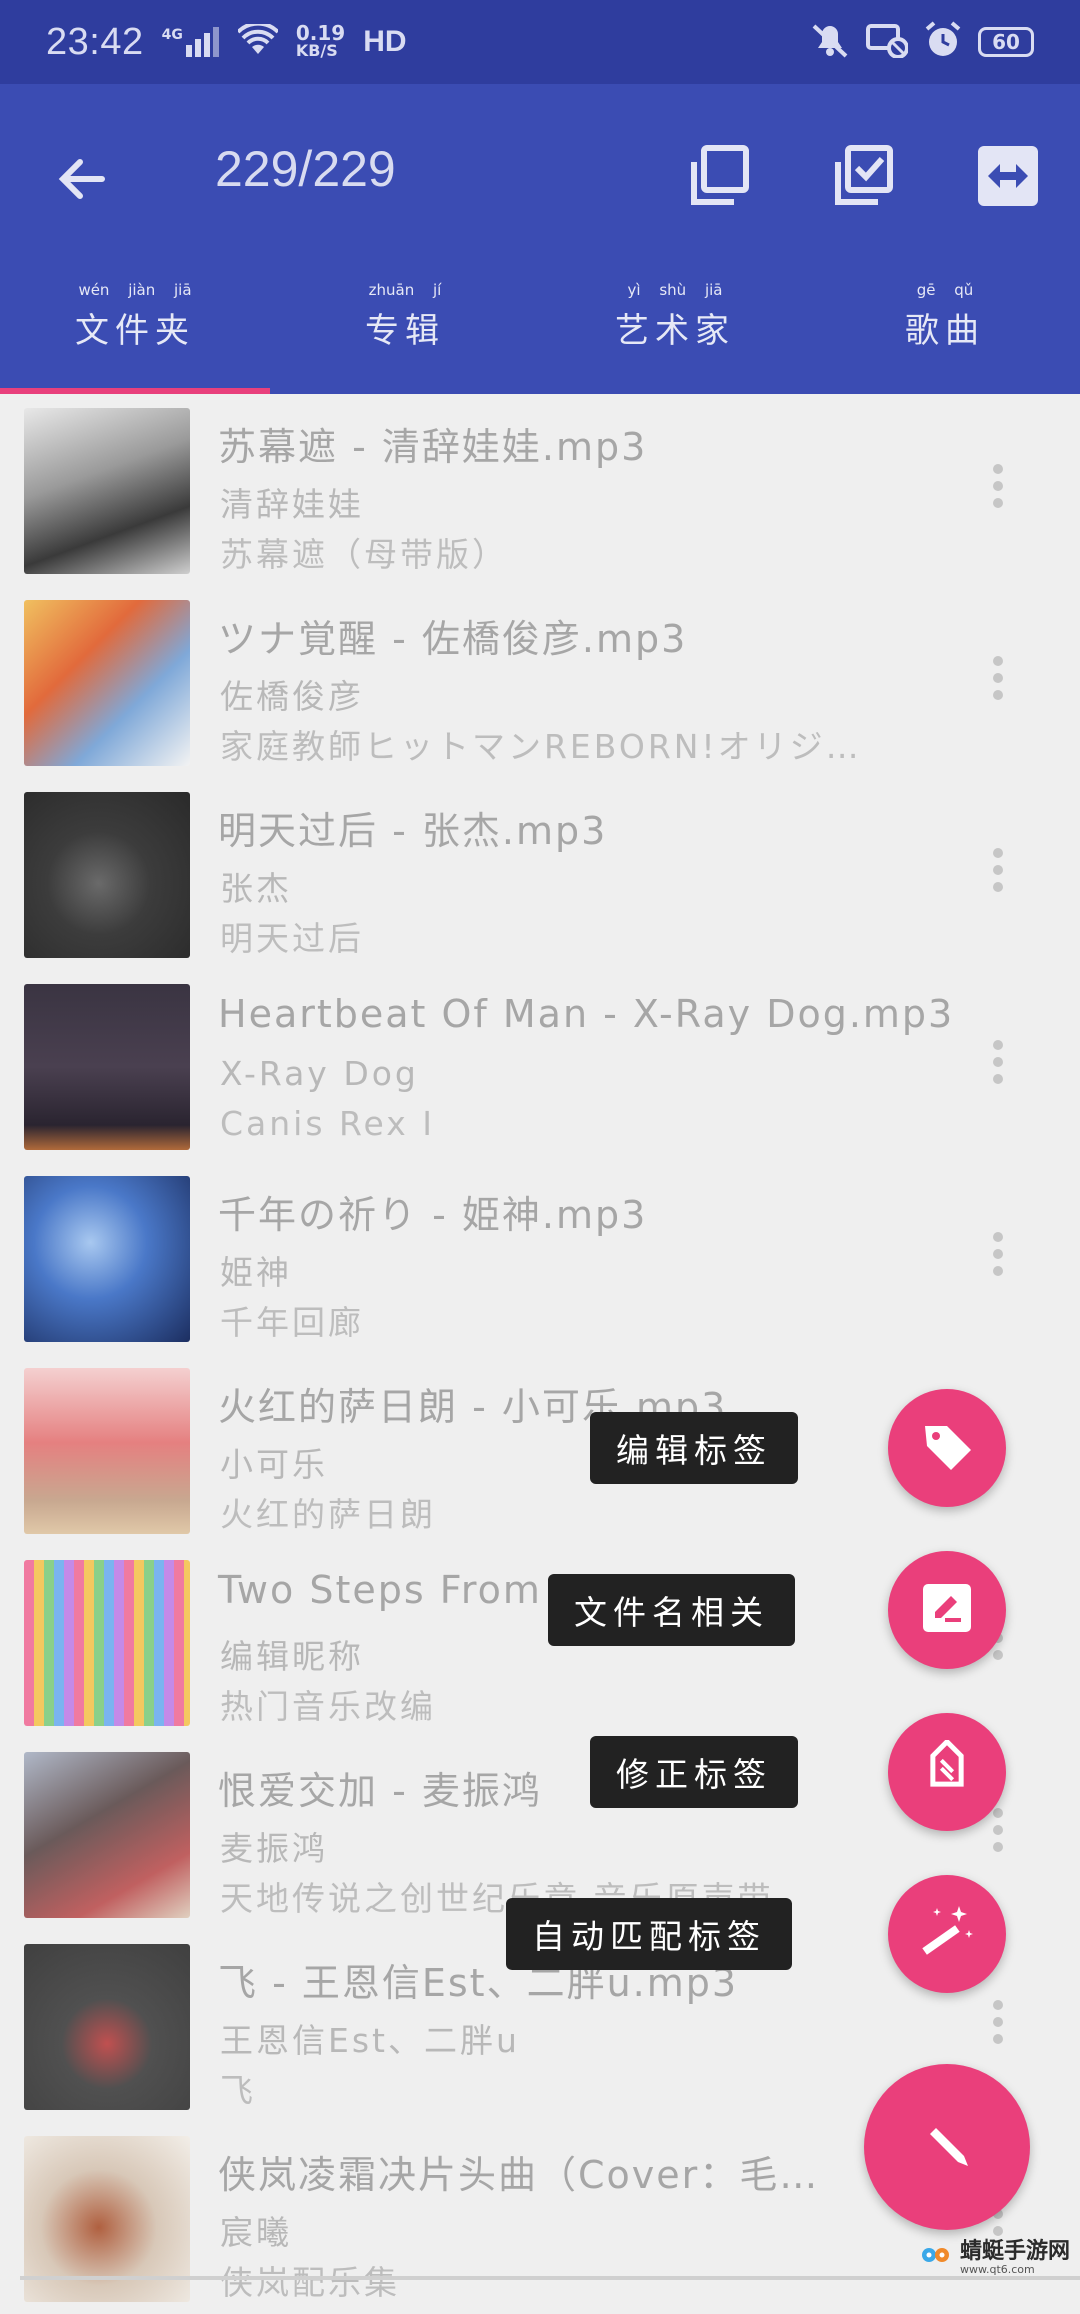  I want to click on song-artist: 清辞娃娃, so click(292, 504).